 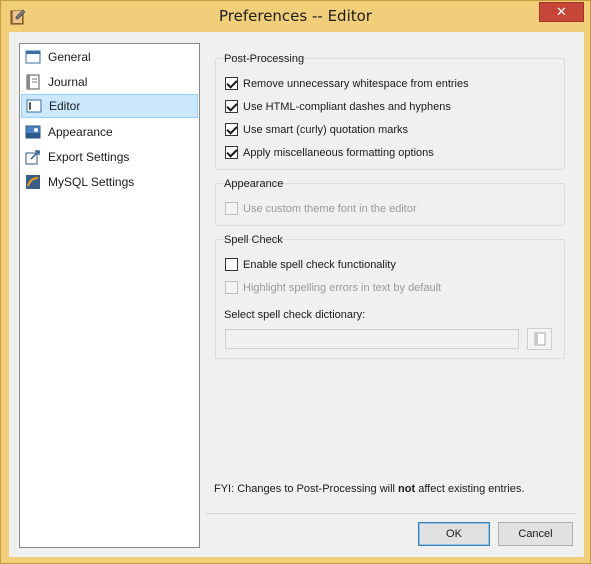 What do you see at coordinates (295, 315) in the screenshot?
I see `dictionary-label: Select spell check dictionary:` at bounding box center [295, 315].